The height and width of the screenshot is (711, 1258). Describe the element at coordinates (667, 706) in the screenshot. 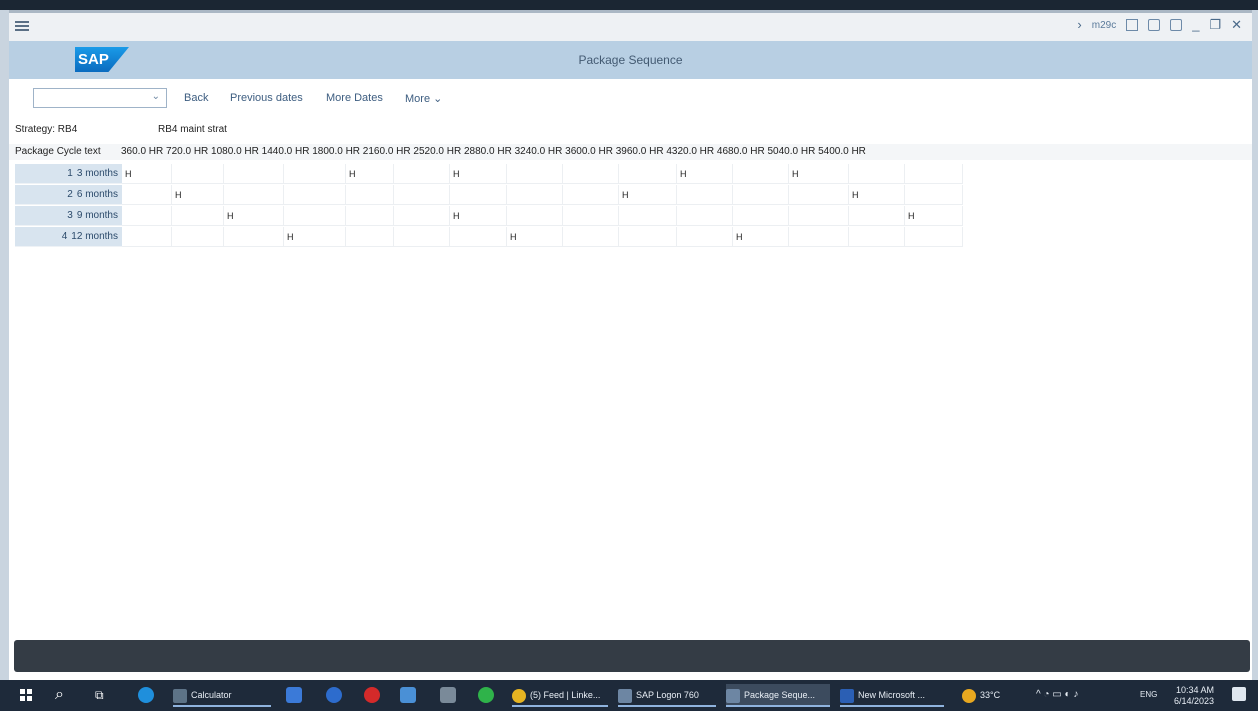

I see `running-indicator` at that location.